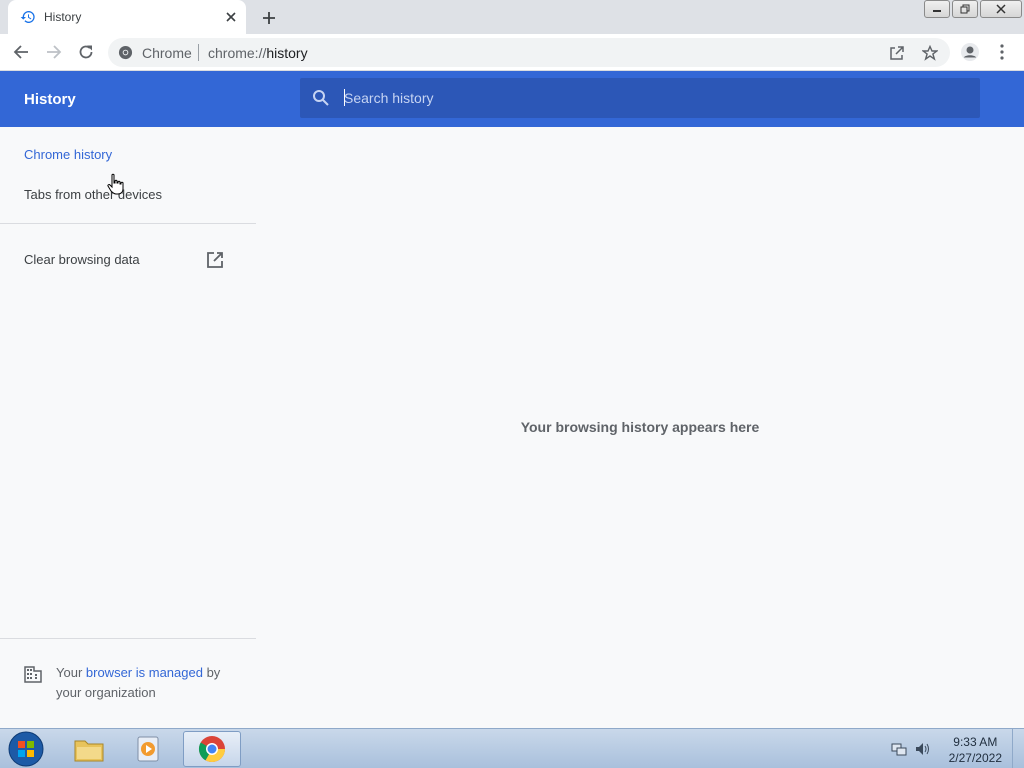 The width and height of the screenshot is (1024, 768). What do you see at coordinates (975, 742) in the screenshot?
I see `clock-time: 9:33 AM` at bounding box center [975, 742].